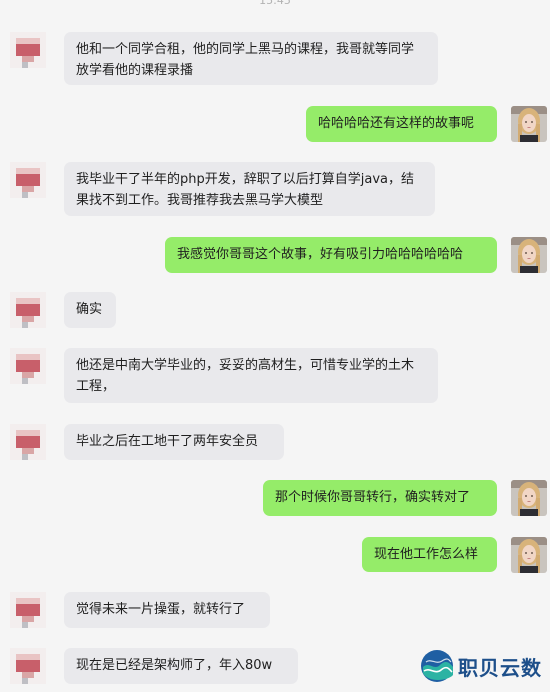 The width and height of the screenshot is (550, 692). Describe the element at coordinates (437, 666) in the screenshot. I see `wave-globe-icon` at that location.